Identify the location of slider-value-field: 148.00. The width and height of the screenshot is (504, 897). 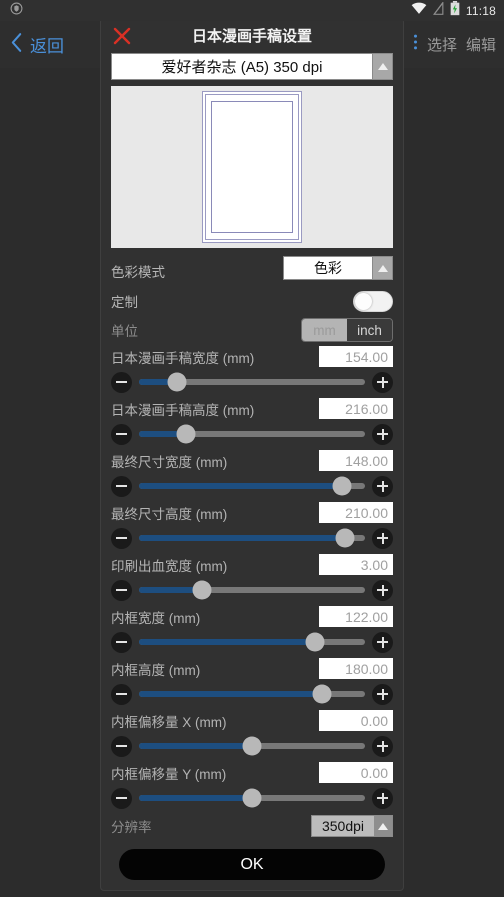
(356, 460).